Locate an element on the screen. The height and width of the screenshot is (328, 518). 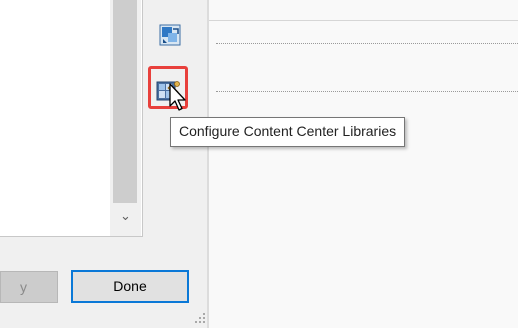
tooltip: Configure Content Center Libraries is located at coordinates (288, 132).